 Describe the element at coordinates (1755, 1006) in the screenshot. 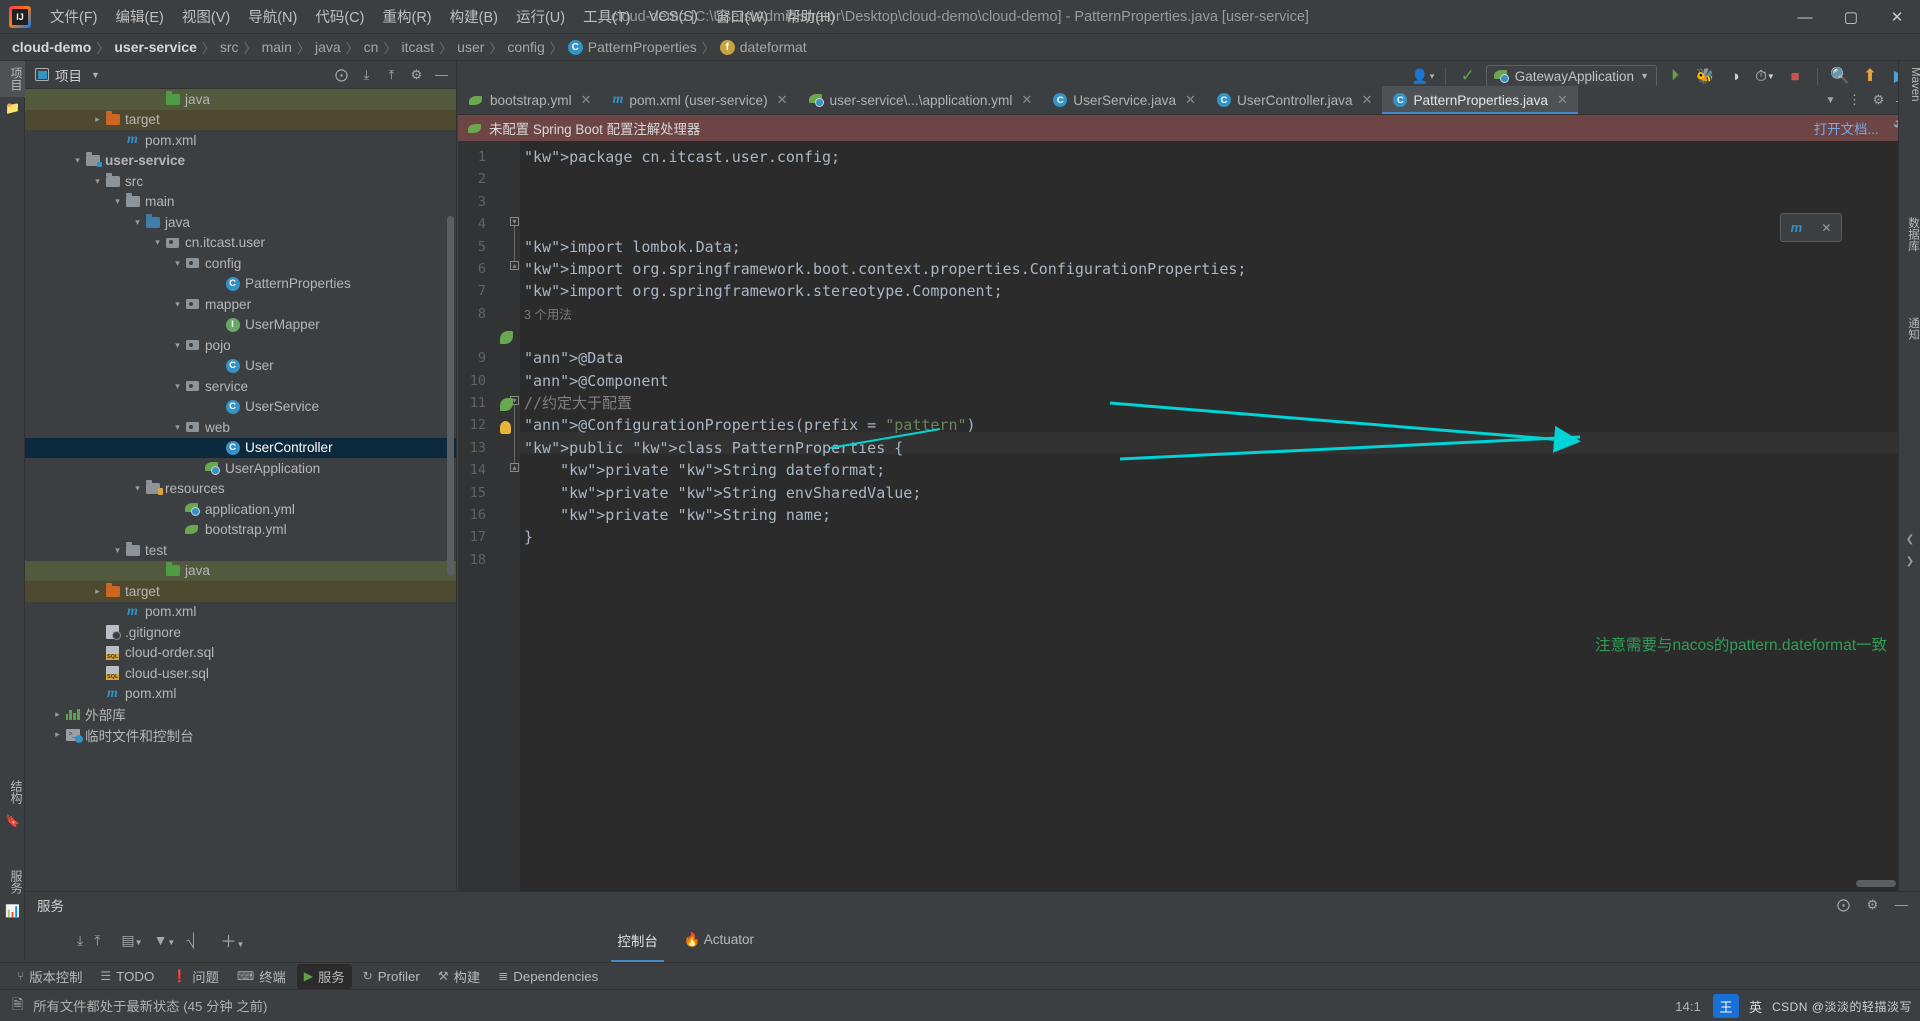

I see `ime-language: 英` at that location.